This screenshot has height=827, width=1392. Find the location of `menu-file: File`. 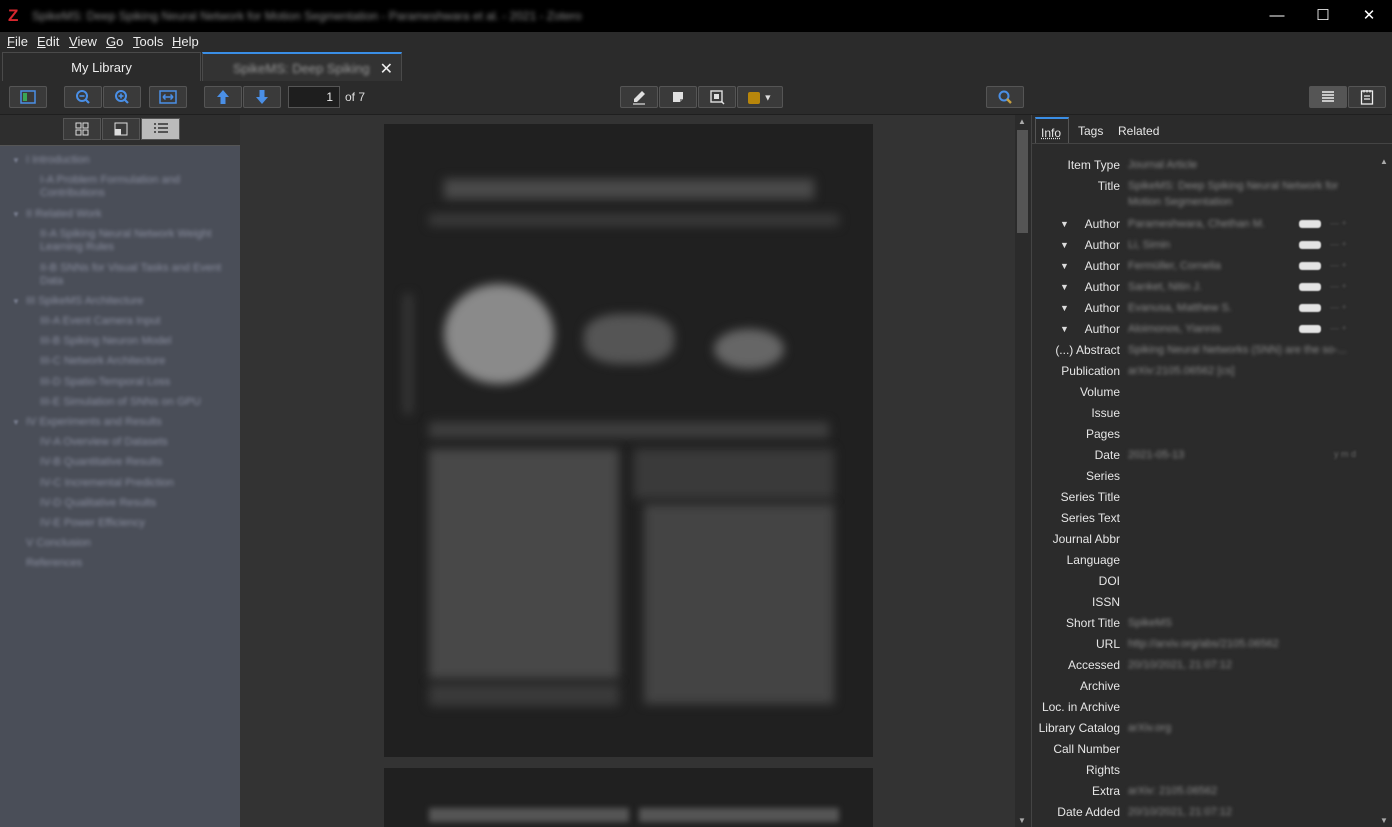

menu-file: File is located at coordinates (17, 42).